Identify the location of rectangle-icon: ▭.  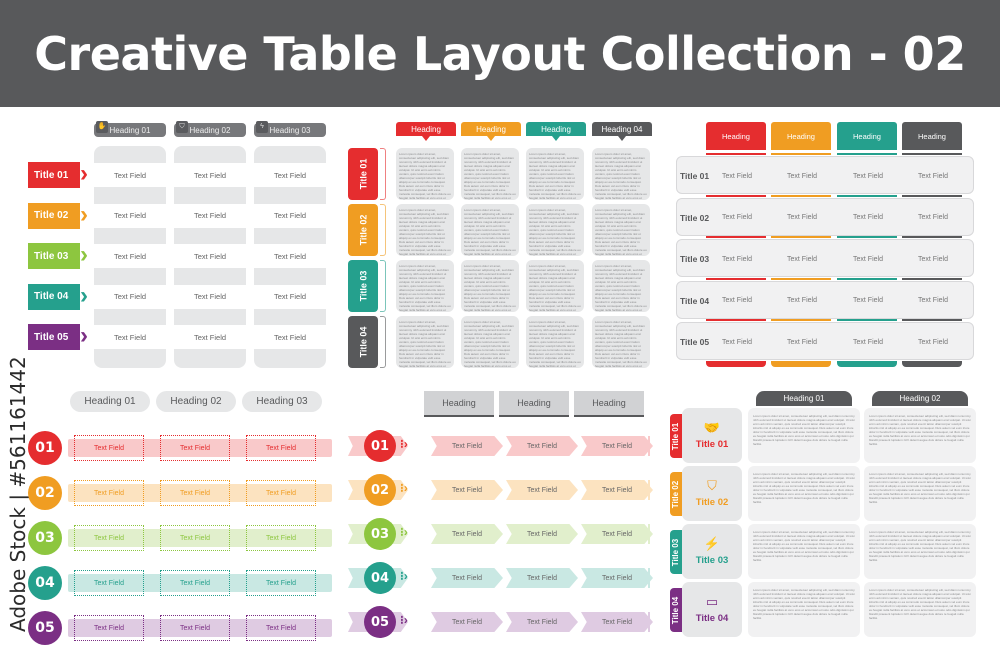
(712, 601).